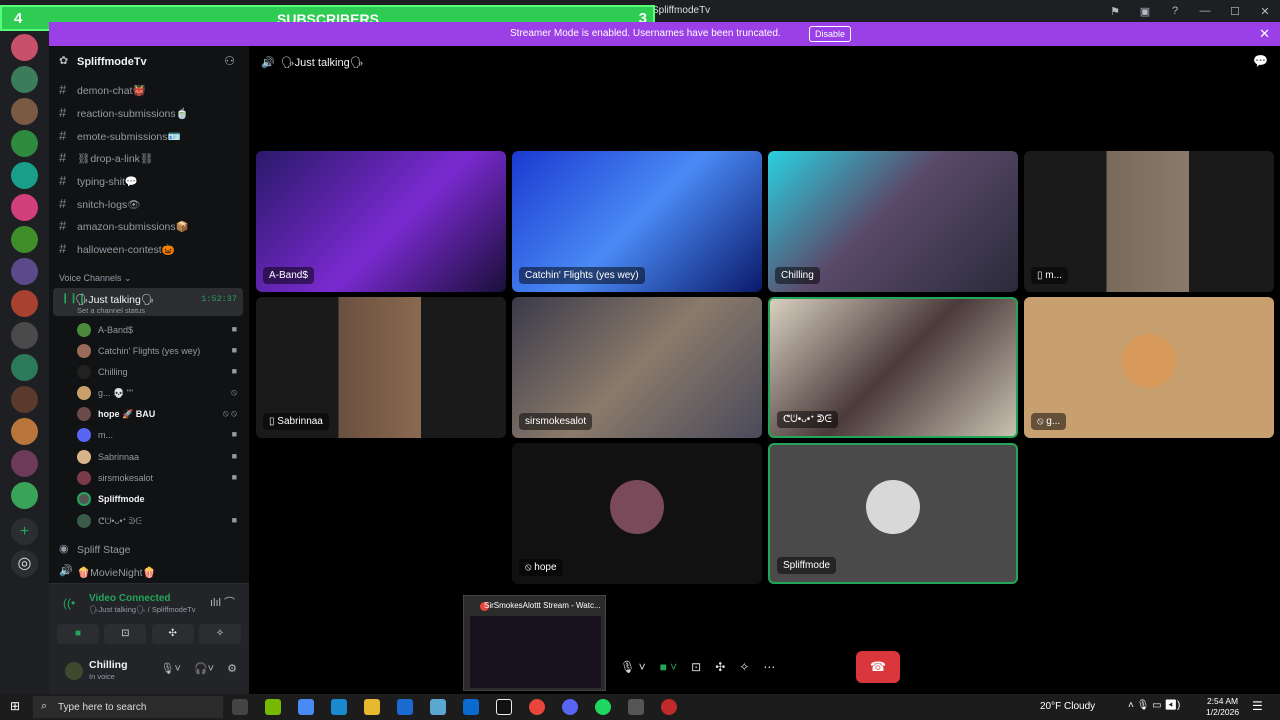  Describe the element at coordinates (125, 634) in the screenshot. I see `screen-share-button: ⊡` at that location.